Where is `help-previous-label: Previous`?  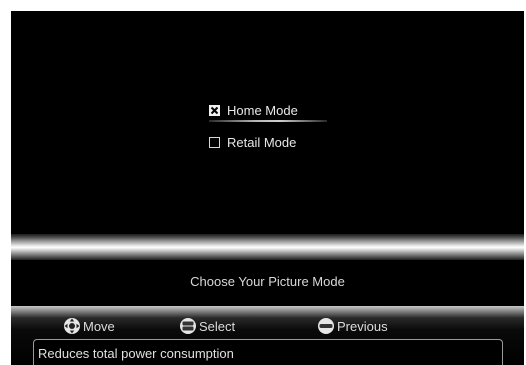
help-previous-label: Previous is located at coordinates (362, 326).